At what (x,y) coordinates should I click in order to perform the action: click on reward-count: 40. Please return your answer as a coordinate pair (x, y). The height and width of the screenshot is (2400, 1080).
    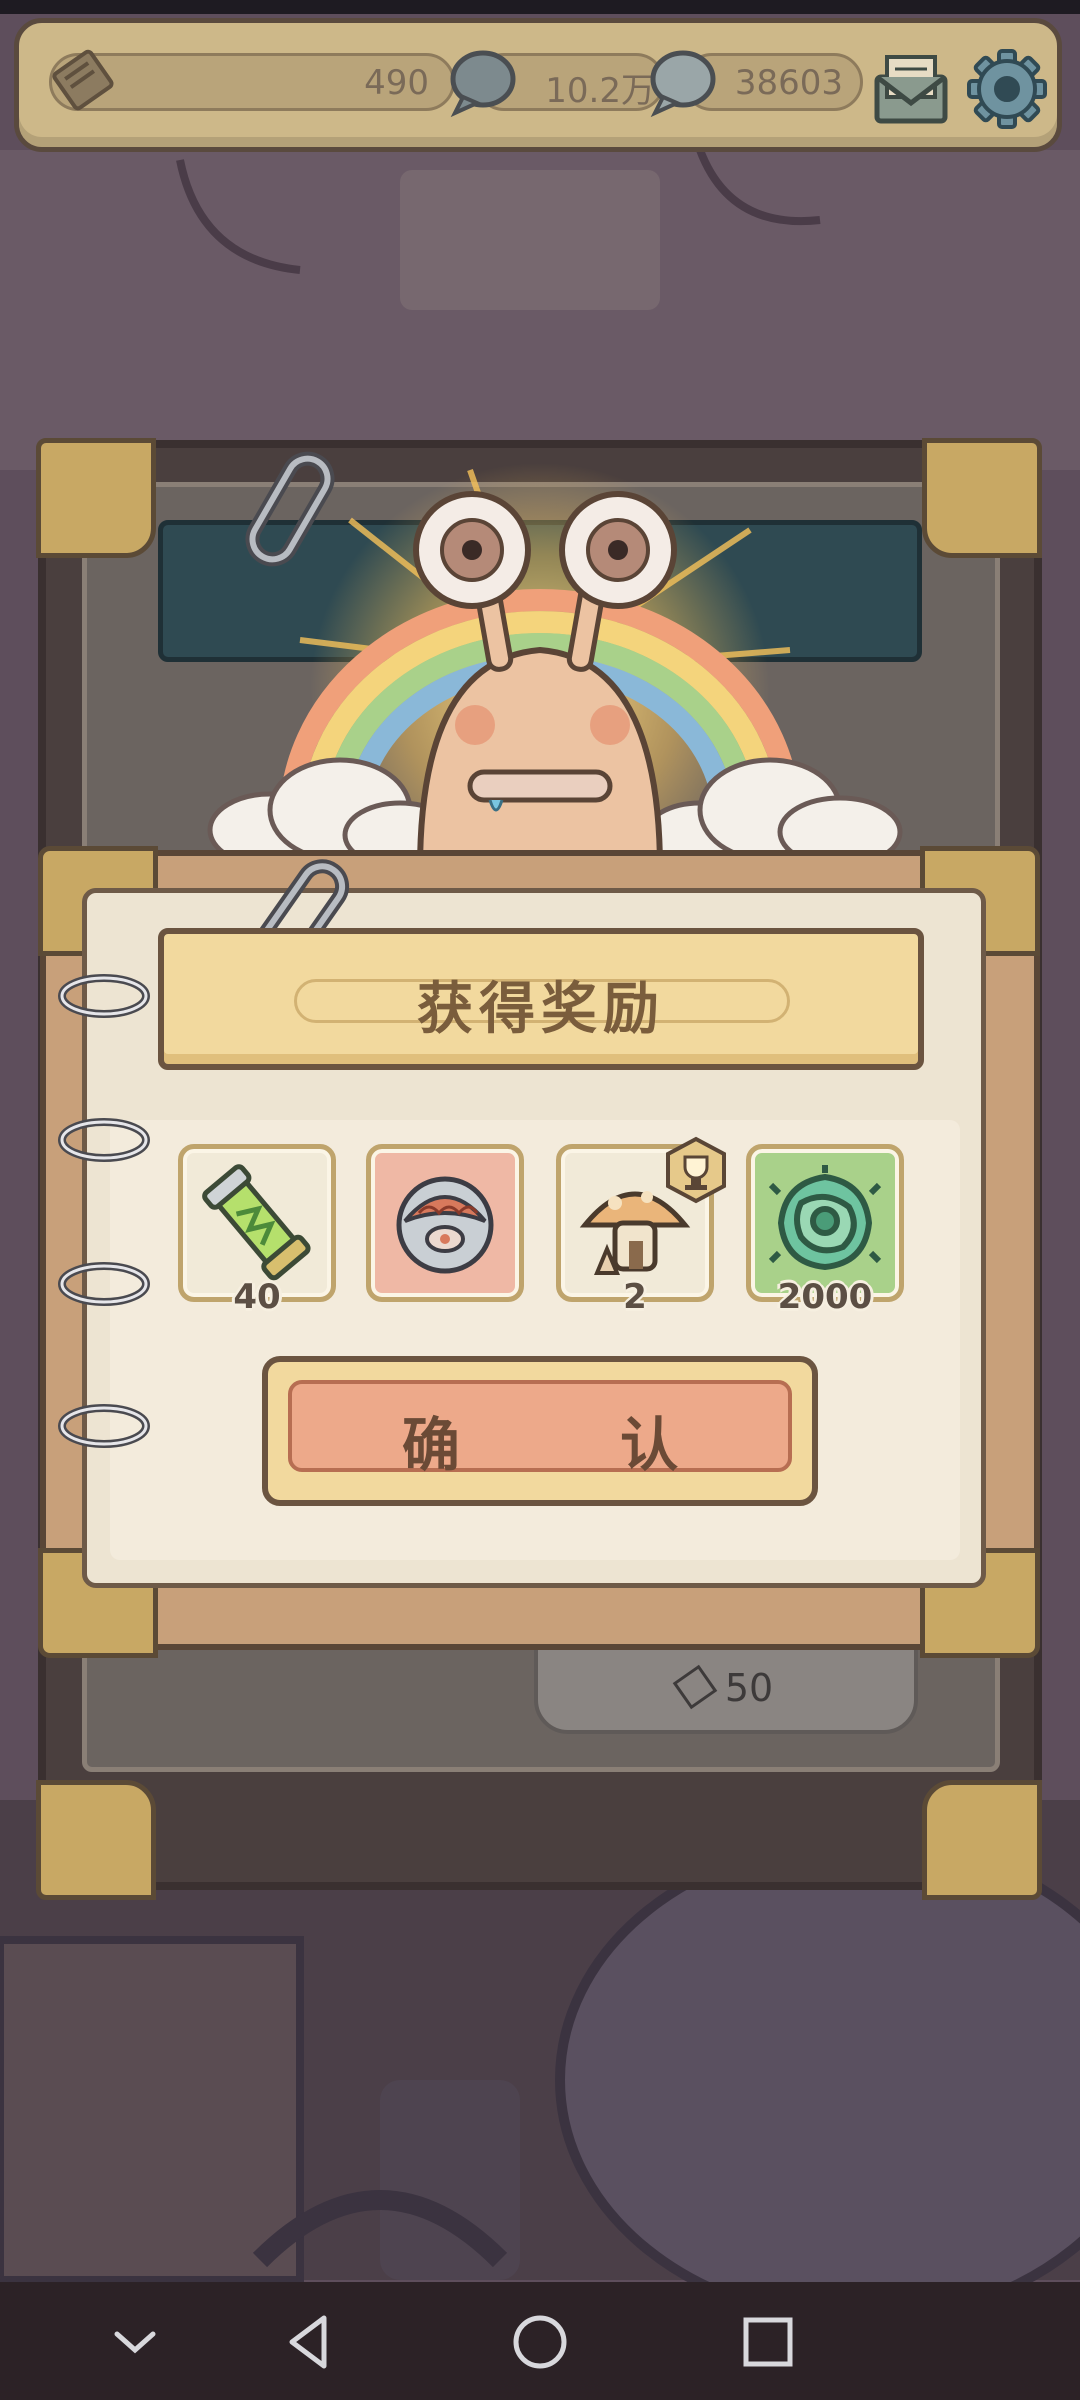
    Looking at the image, I should click on (257, 1297).